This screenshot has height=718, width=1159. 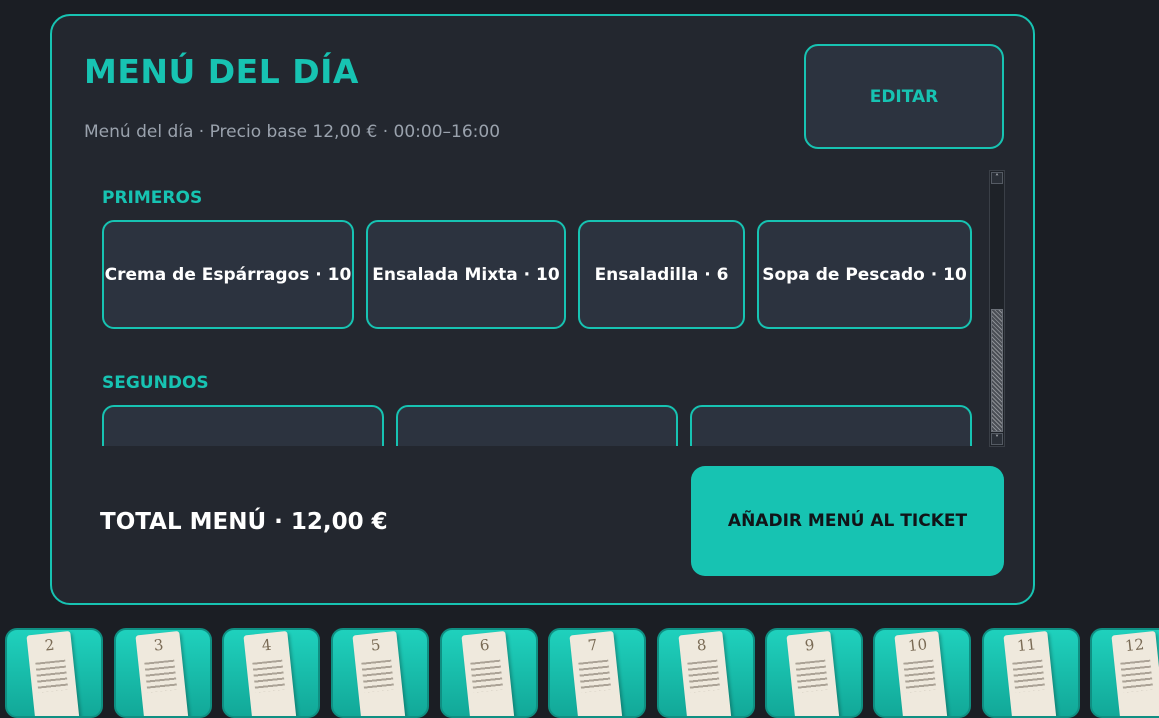 What do you see at coordinates (375, 645) in the screenshot?
I see `ticket-number: 5` at bounding box center [375, 645].